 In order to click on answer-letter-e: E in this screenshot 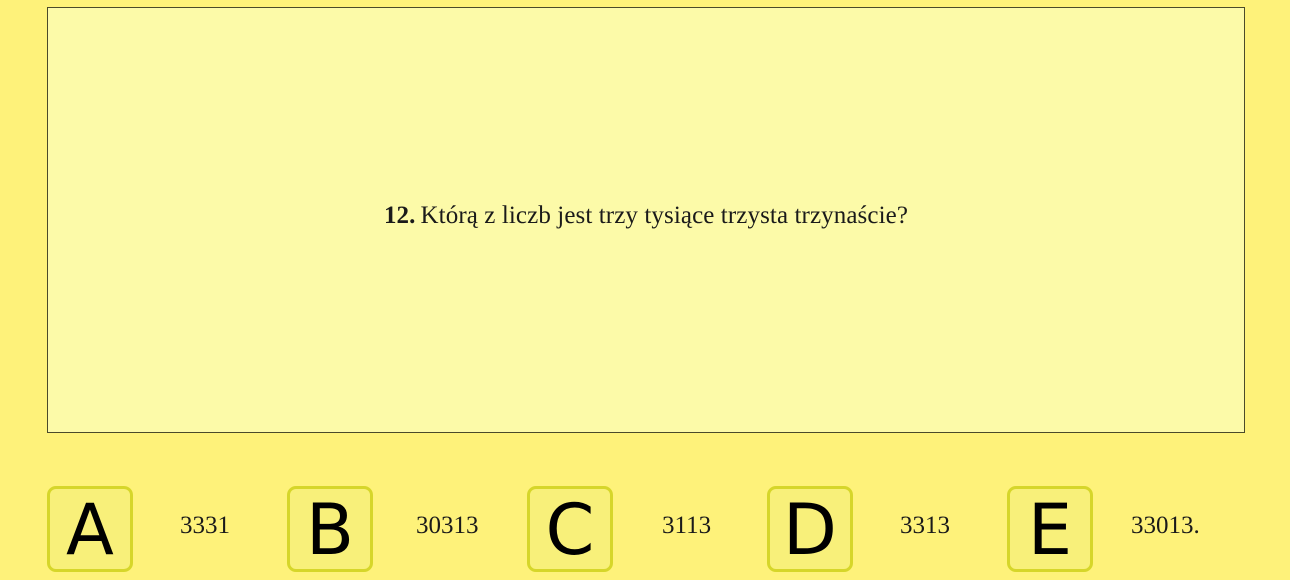, I will do `click(1050, 530)`.